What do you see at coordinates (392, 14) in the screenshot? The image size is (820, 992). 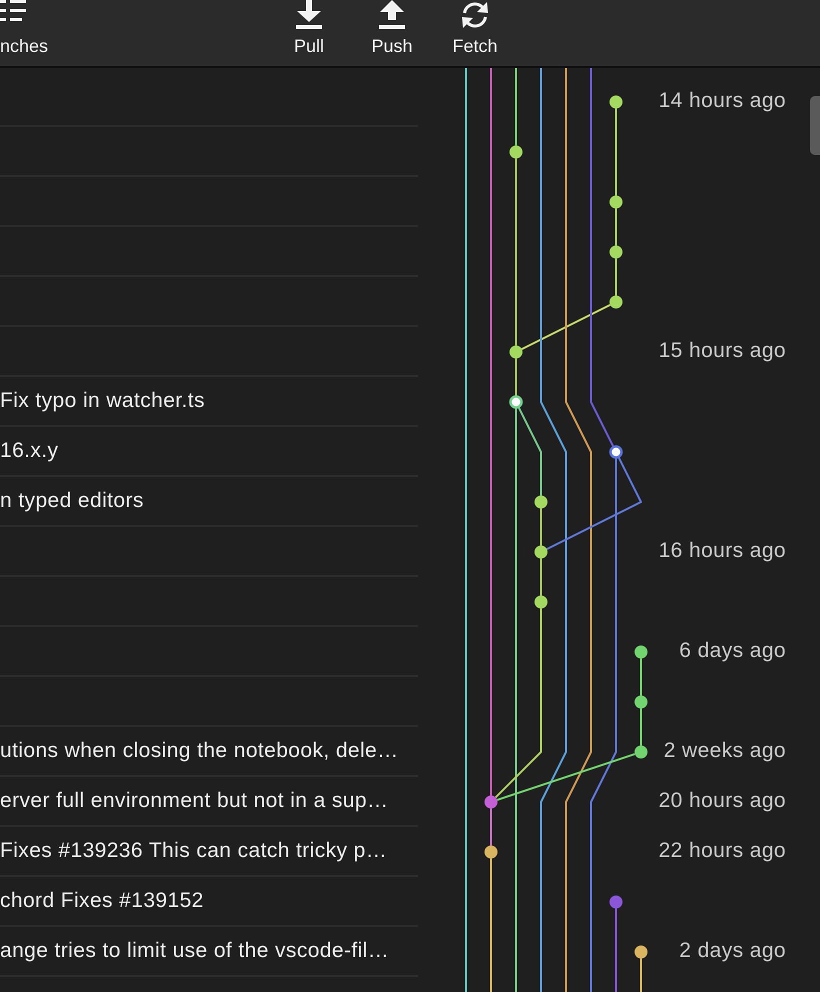 I see `arrow-up-icon` at bounding box center [392, 14].